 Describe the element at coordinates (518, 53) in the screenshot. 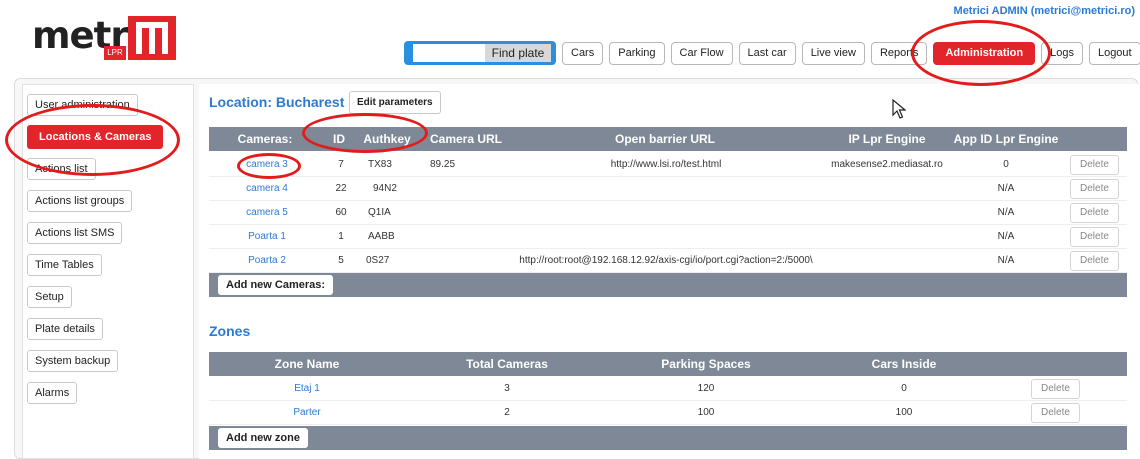

I see `find-plate-button: Find plate` at that location.